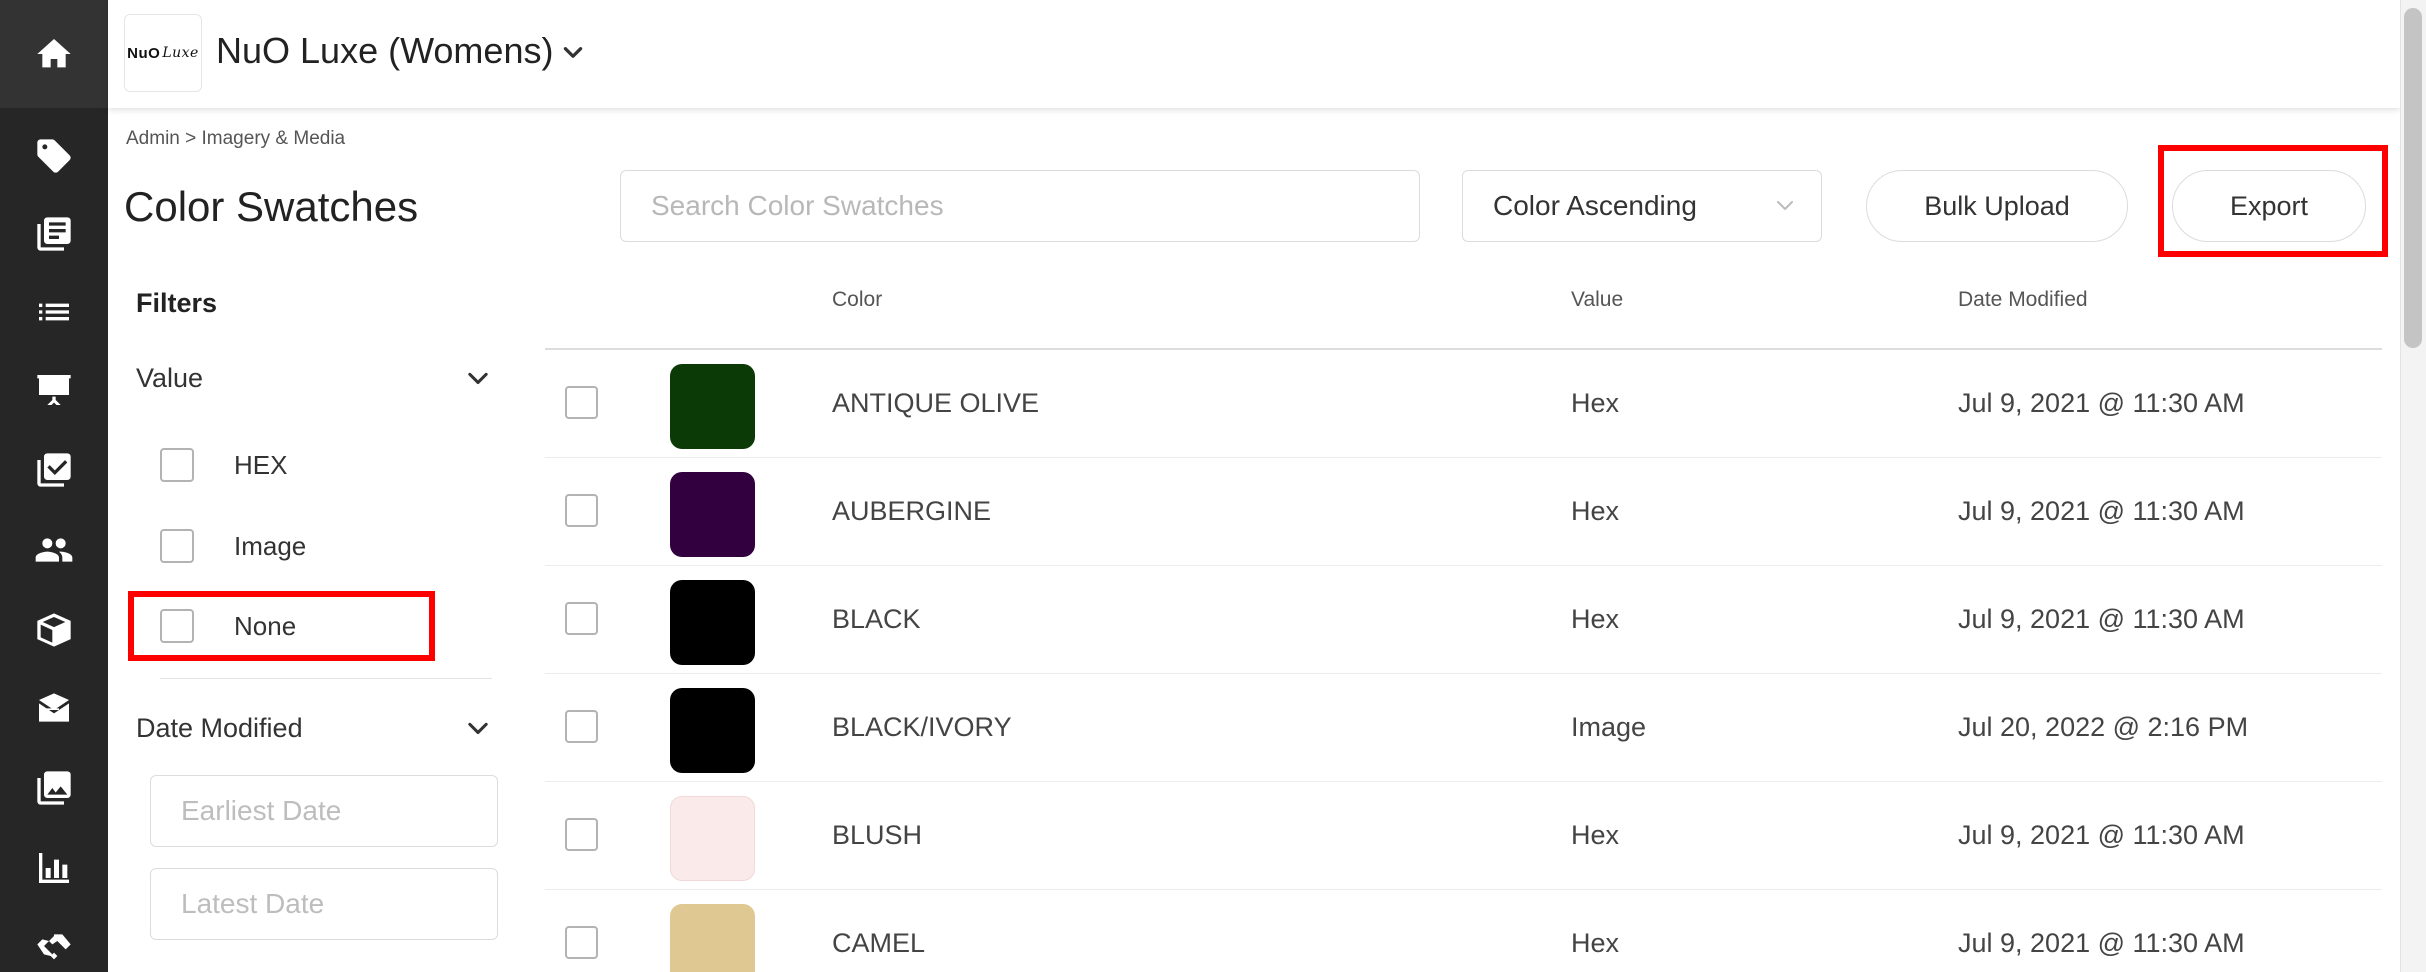  I want to click on color-name: BLACK/IVORY, so click(922, 727).